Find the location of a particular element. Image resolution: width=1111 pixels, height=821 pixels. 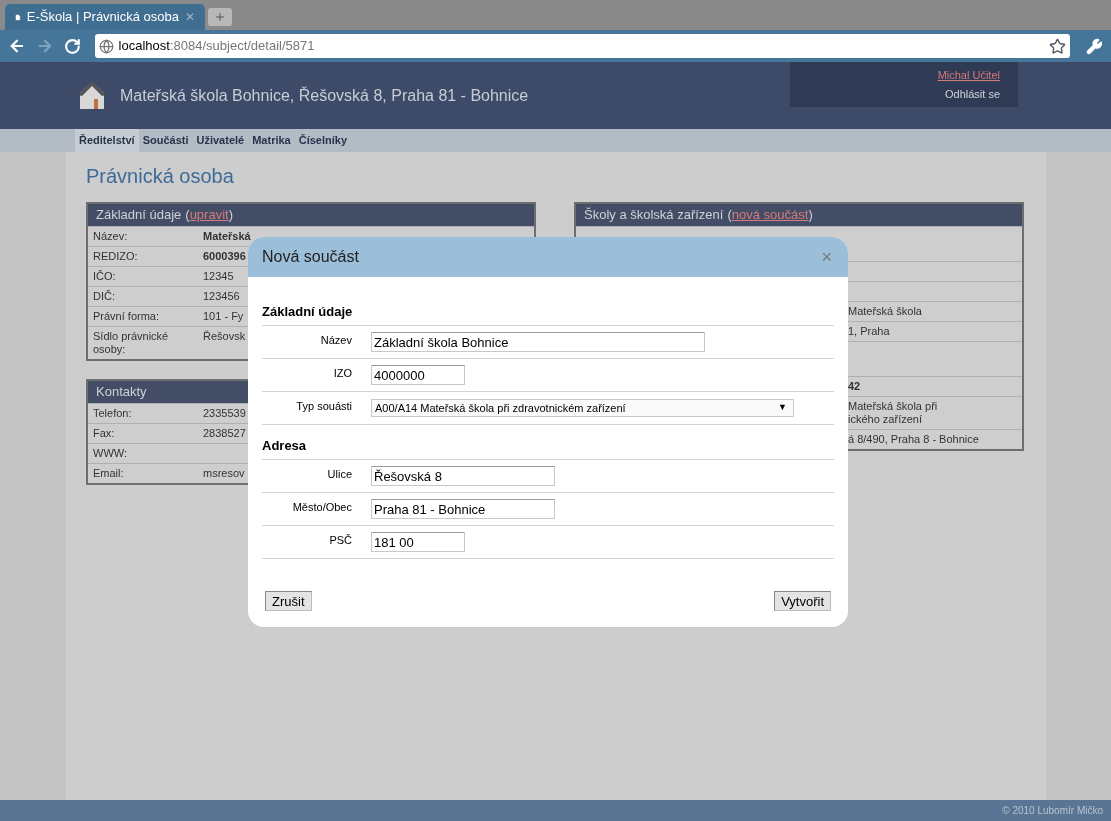

field-label: Telefon: is located at coordinates (112, 413).